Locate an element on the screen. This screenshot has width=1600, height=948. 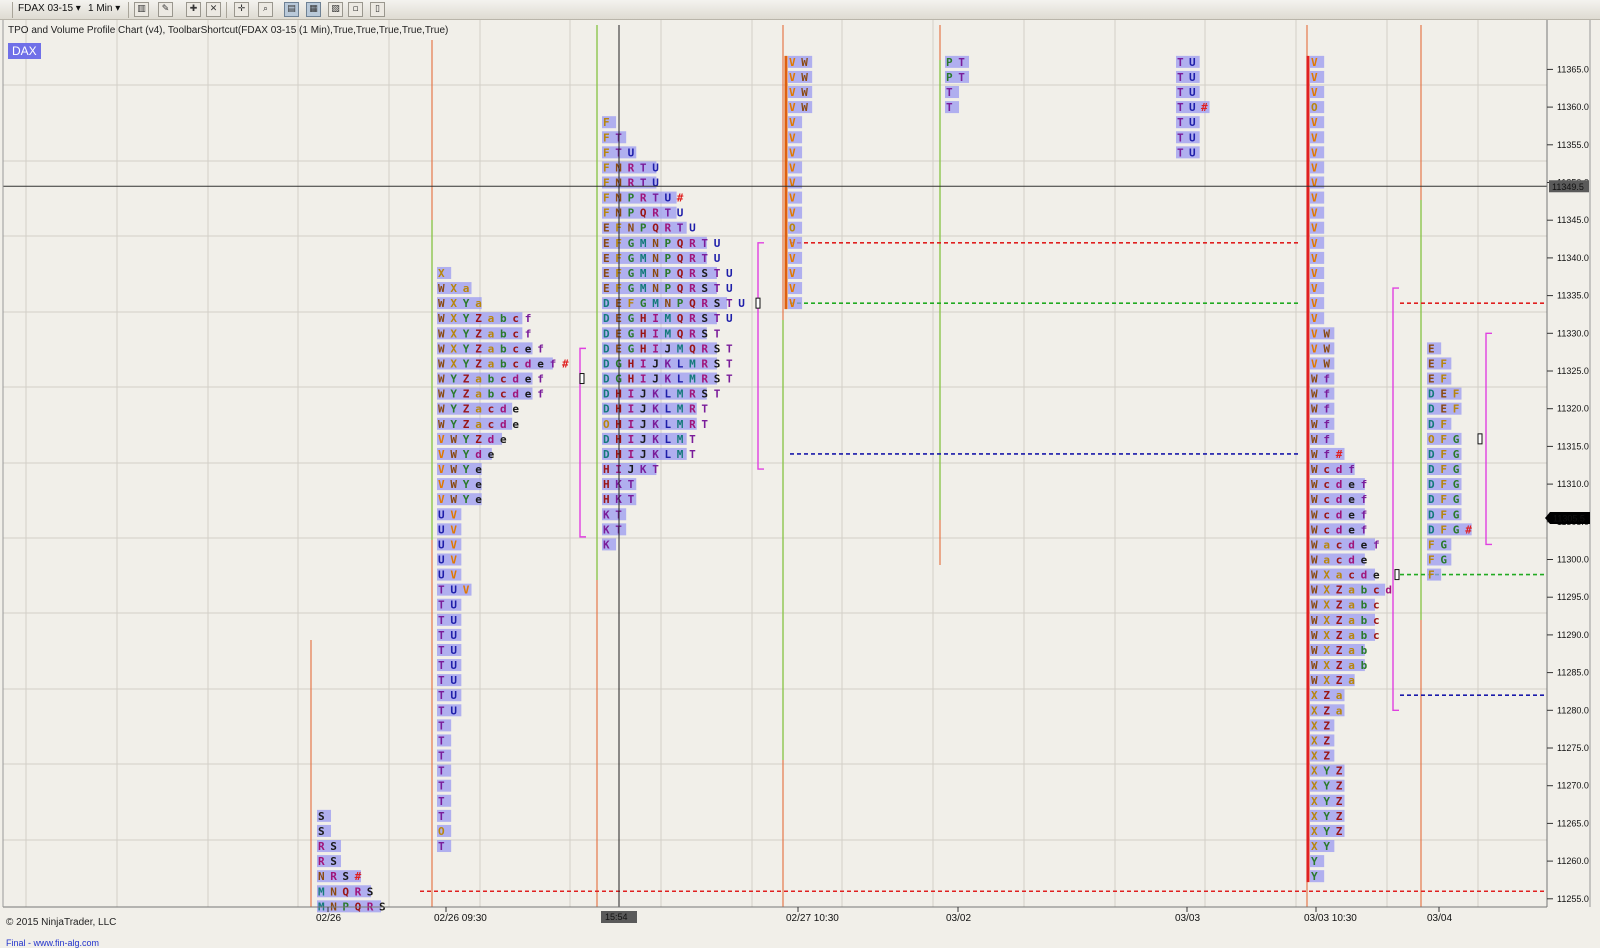
time-axis-label: 03/03 10:30 is located at coordinates (1330, 918).